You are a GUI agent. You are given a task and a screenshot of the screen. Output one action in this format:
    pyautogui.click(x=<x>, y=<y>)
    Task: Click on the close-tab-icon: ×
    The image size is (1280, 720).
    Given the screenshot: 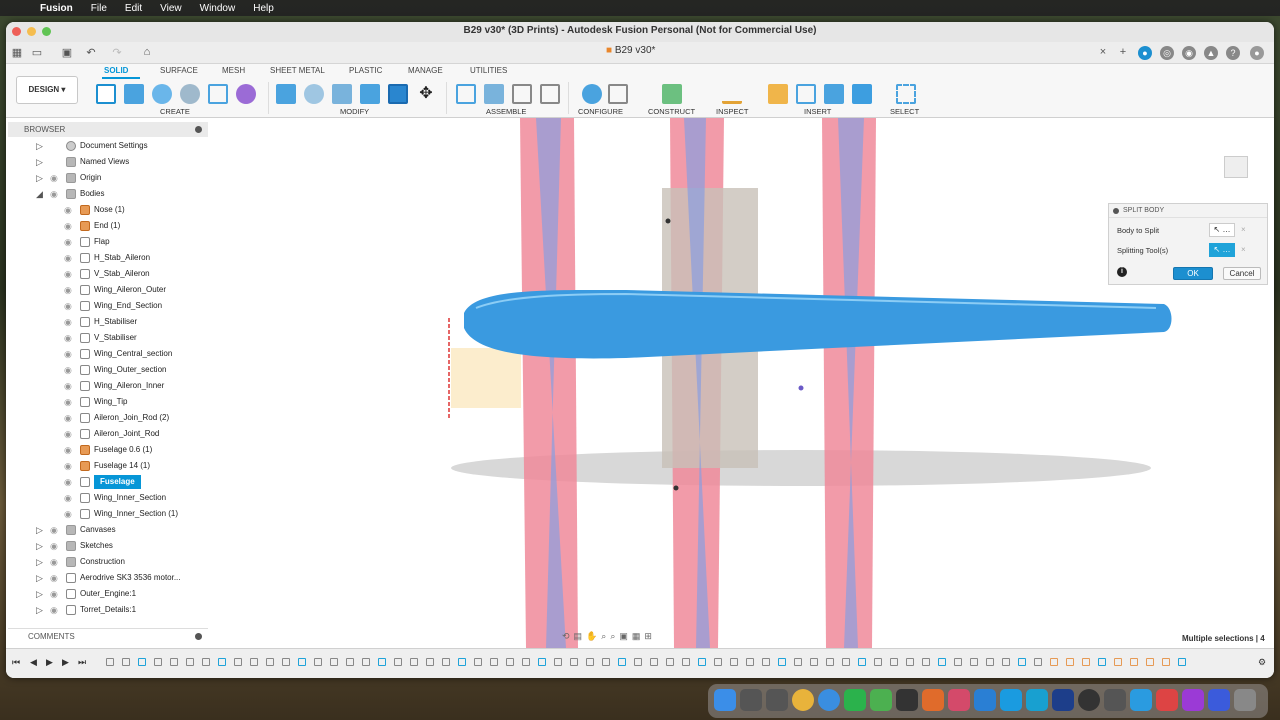 What is the action you would take?
    pyautogui.click(x=1103, y=52)
    